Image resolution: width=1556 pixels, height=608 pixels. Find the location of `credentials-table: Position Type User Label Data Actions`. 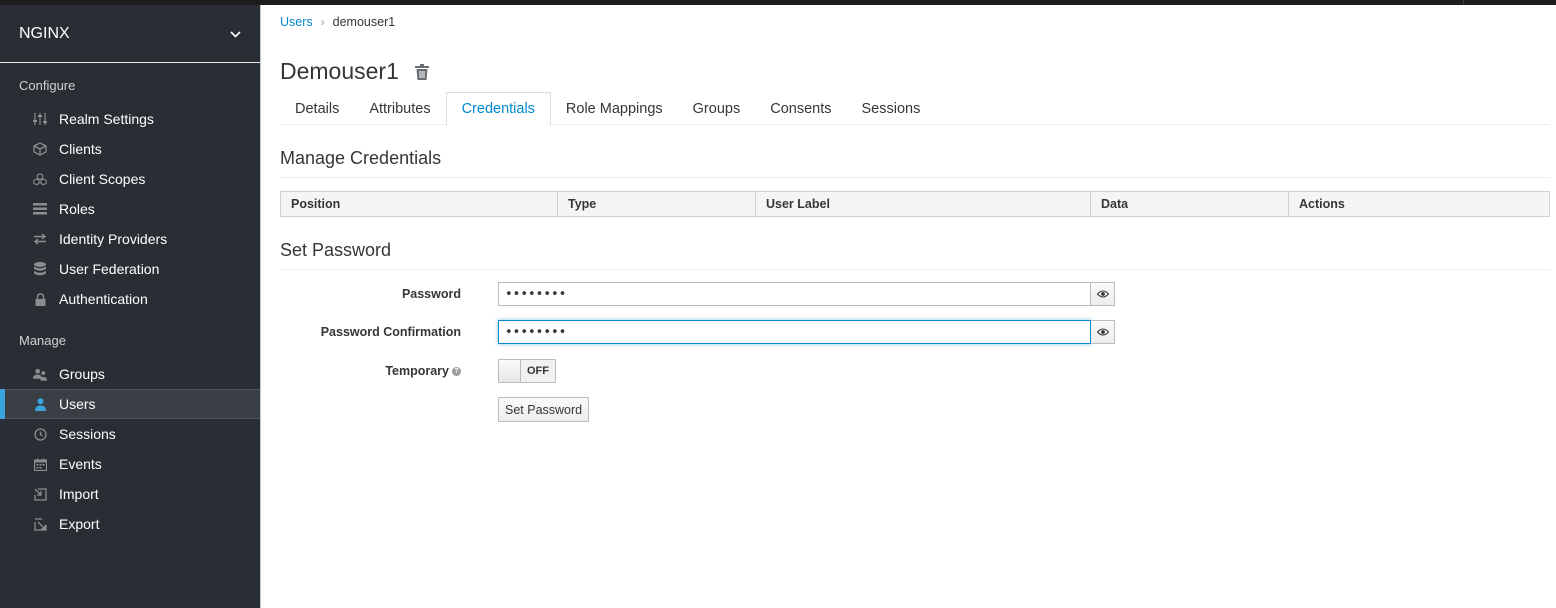

credentials-table: Position Type User Label Data Actions is located at coordinates (915, 204).